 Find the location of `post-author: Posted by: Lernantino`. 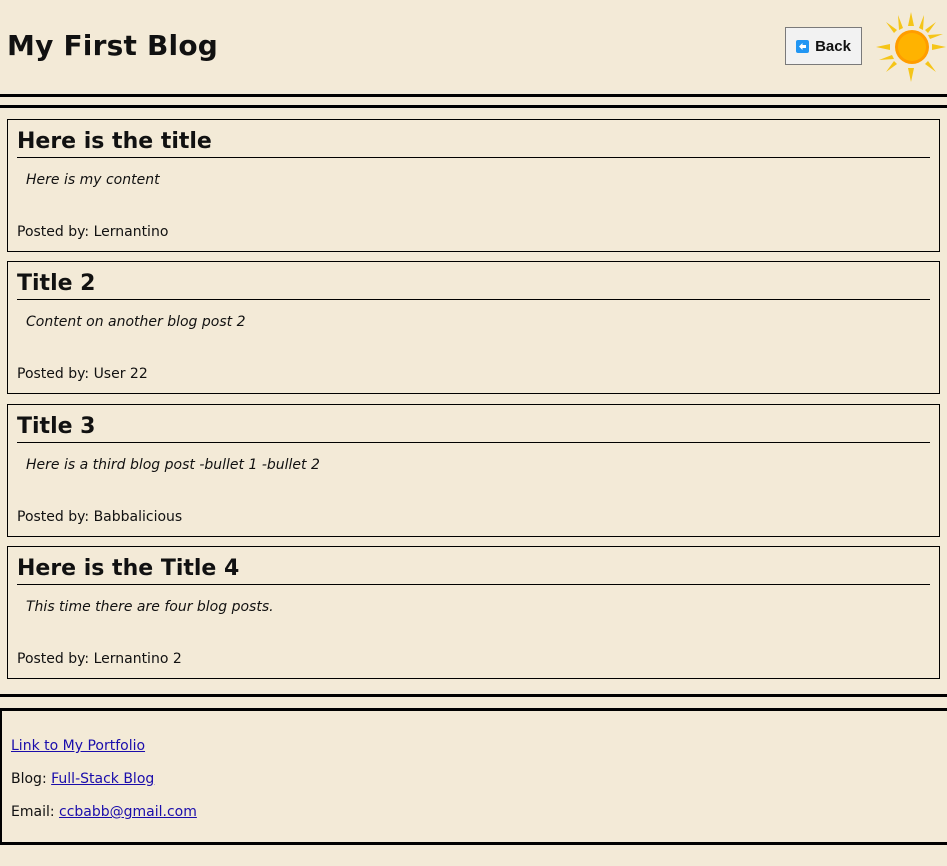

post-author: Posted by: Lernantino is located at coordinates (93, 232).